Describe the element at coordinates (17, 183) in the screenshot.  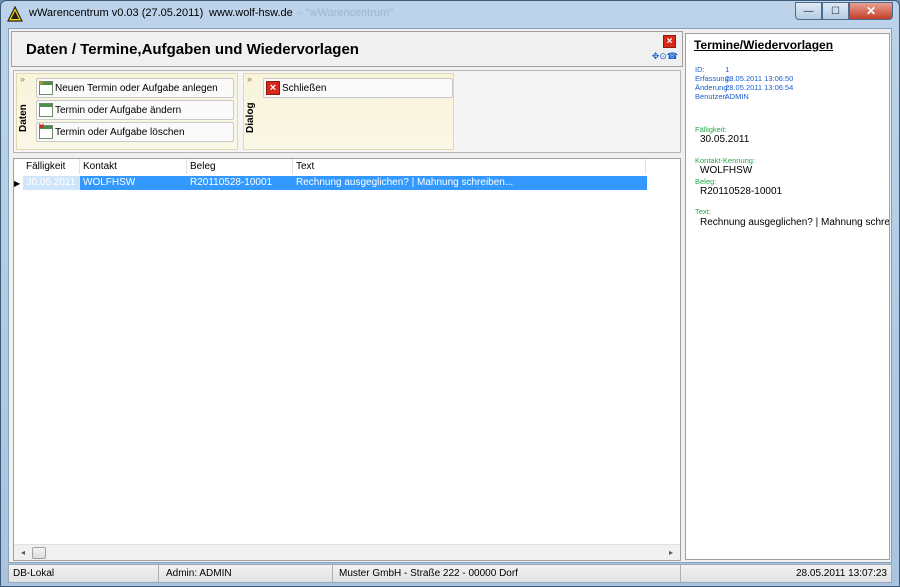
I see `row-indicator-icon: ▶` at that location.